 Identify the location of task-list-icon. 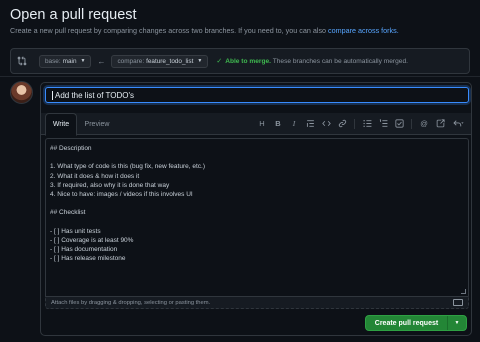
(399, 123).